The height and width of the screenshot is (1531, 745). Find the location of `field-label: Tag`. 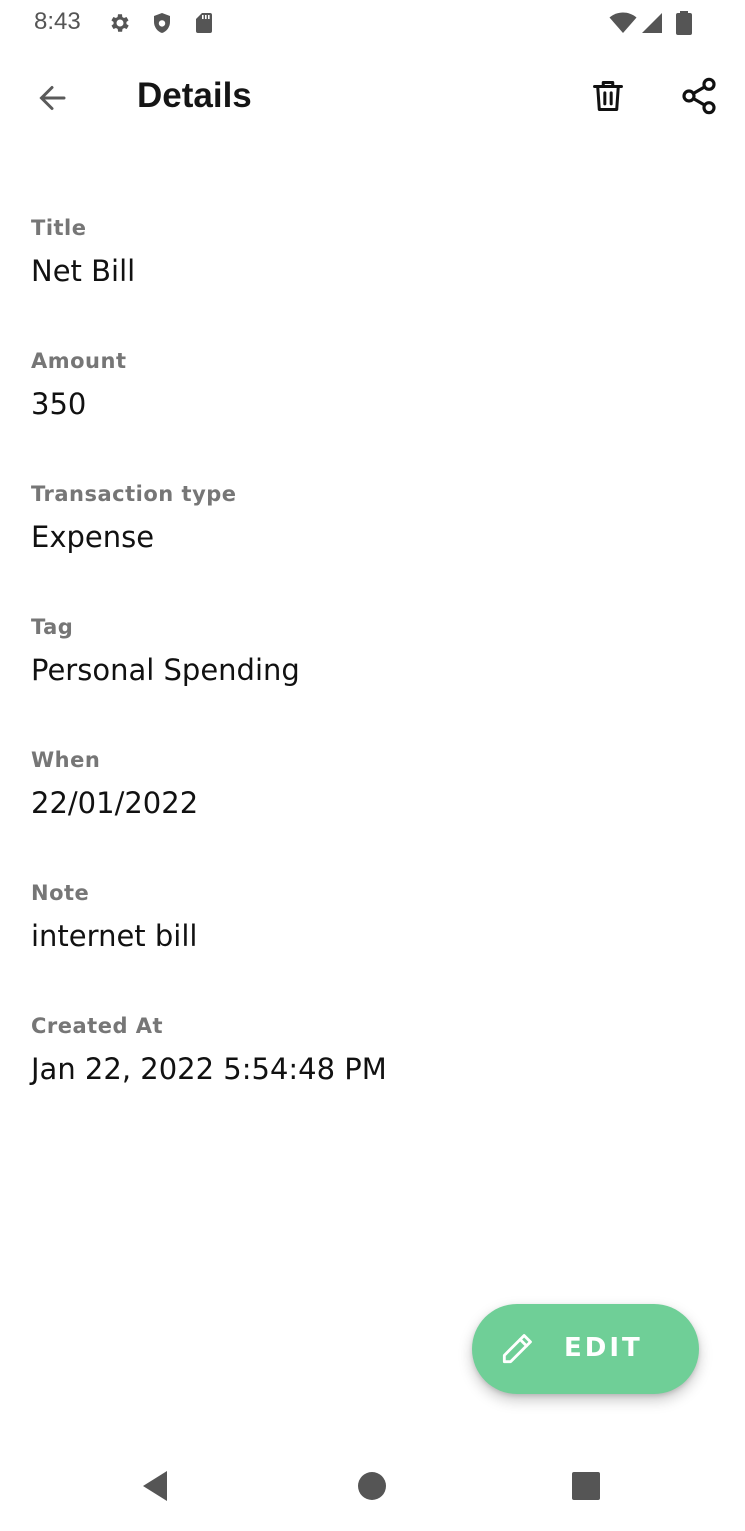

field-label: Tag is located at coordinates (52, 627).